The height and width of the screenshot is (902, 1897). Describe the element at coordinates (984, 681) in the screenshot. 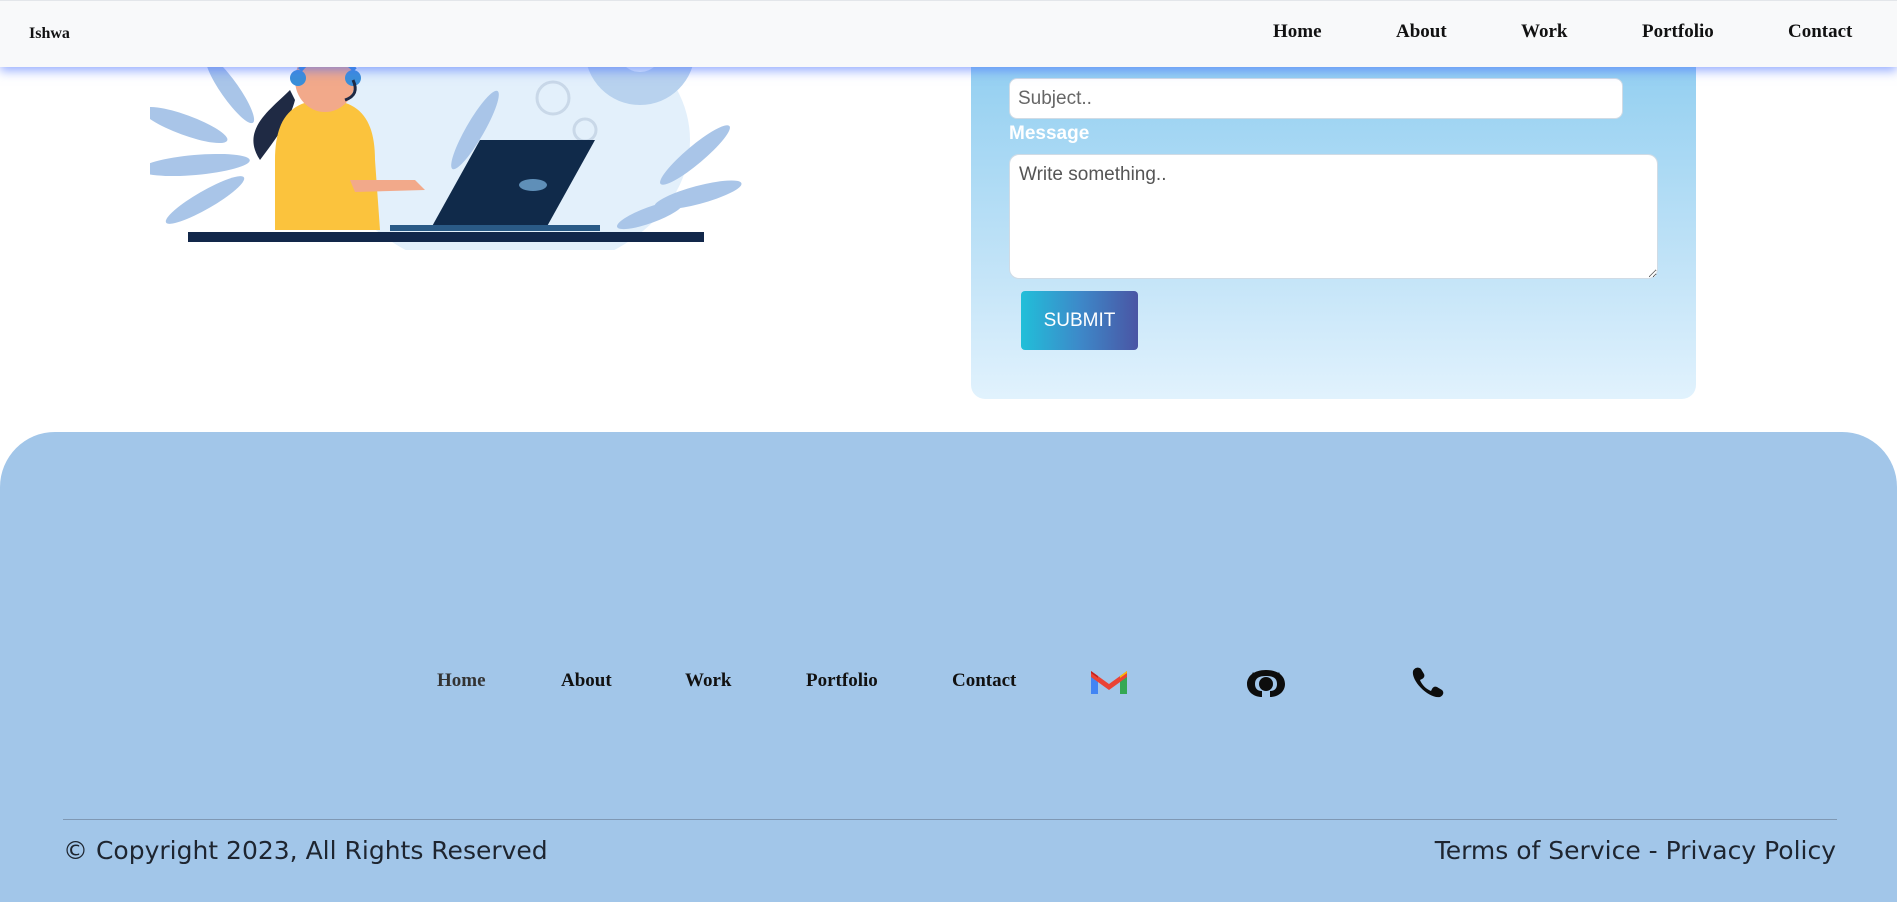

I see `footer-contact-link: Contact` at that location.